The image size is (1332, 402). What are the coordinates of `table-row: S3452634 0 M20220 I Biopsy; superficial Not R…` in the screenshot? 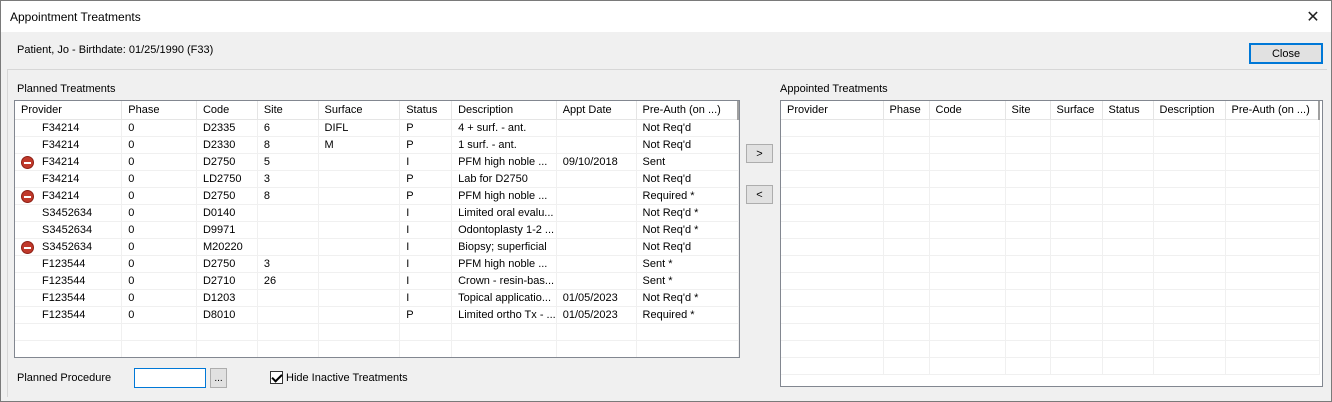 It's located at (377, 247).